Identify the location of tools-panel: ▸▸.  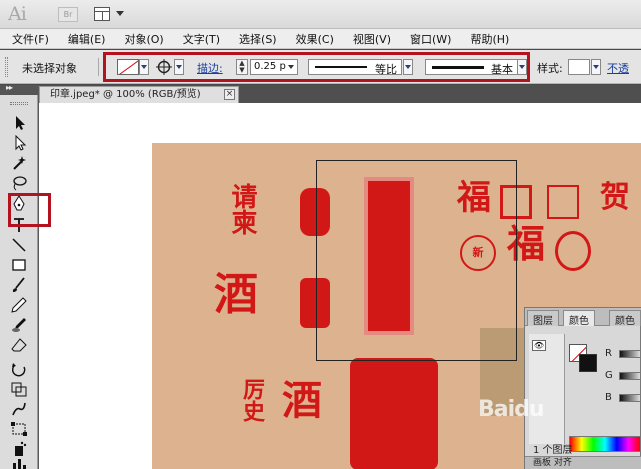
(19, 276).